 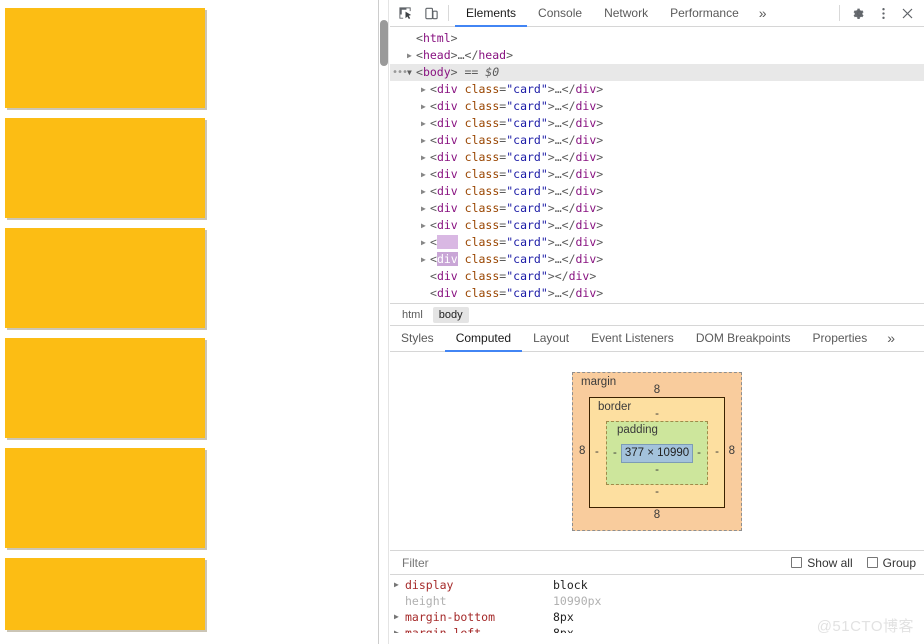 What do you see at coordinates (483, 339) in the screenshot?
I see `tab-computed: Computed` at bounding box center [483, 339].